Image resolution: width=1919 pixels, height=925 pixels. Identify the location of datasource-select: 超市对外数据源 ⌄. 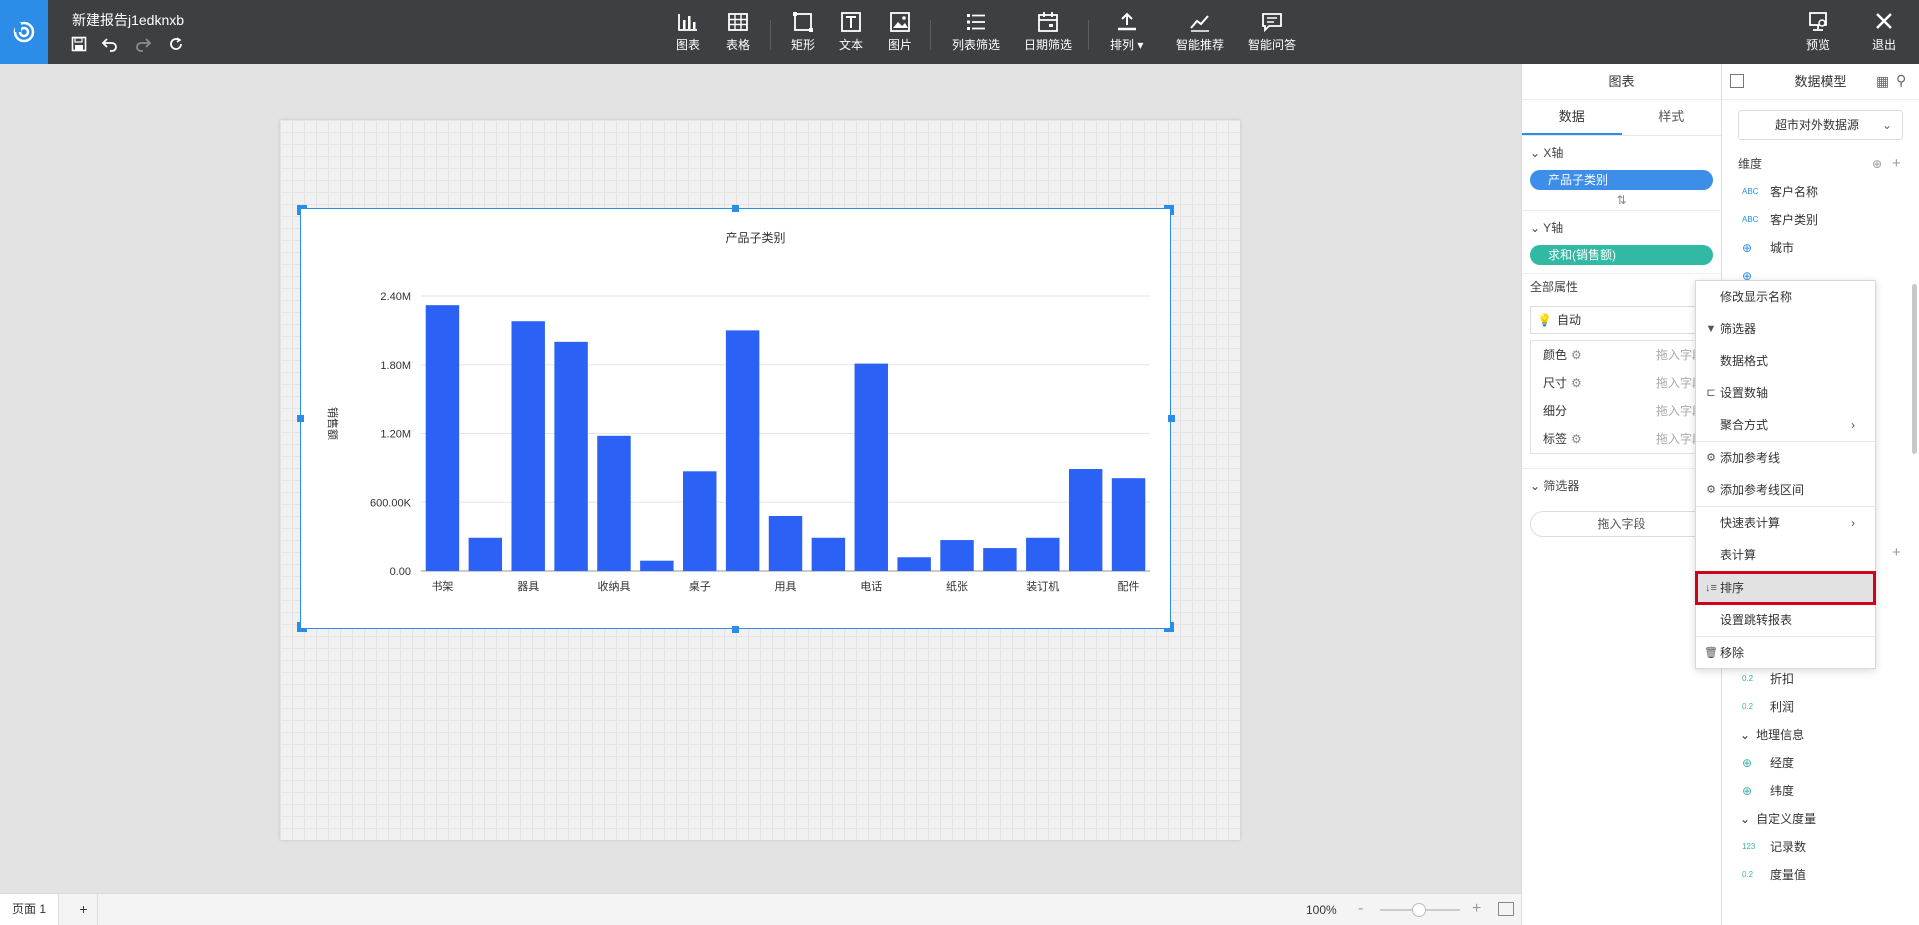
(1820, 125).